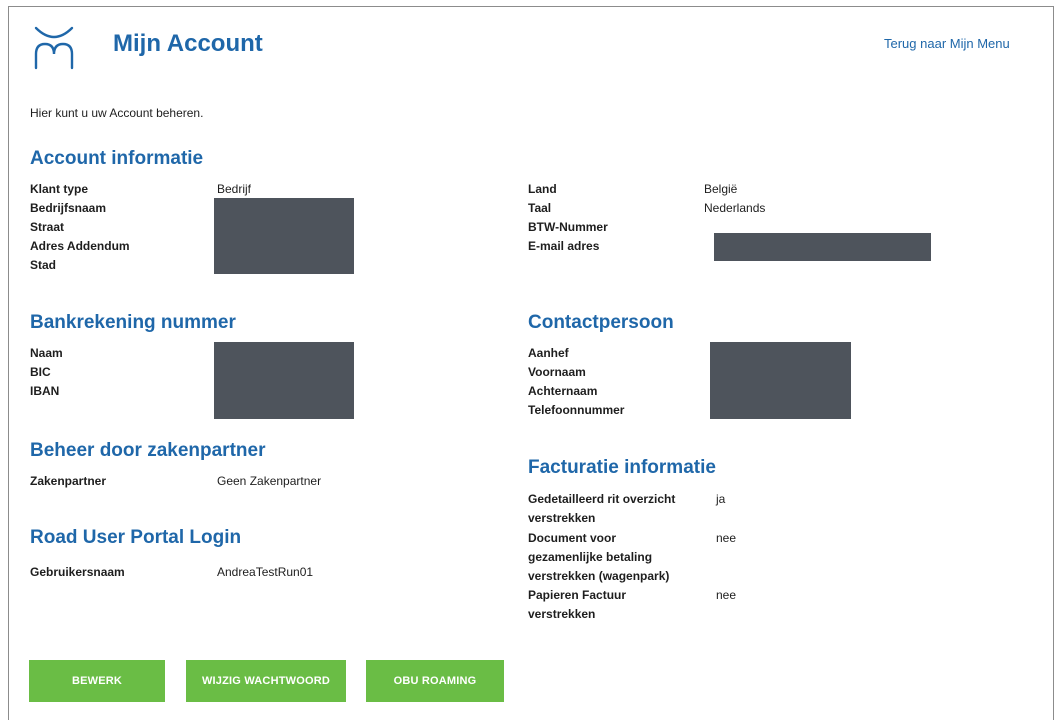 Image resolution: width=1064 pixels, height=720 pixels. Describe the element at coordinates (234, 189) in the screenshot. I see `value-klant-type: Bedrijf` at that location.